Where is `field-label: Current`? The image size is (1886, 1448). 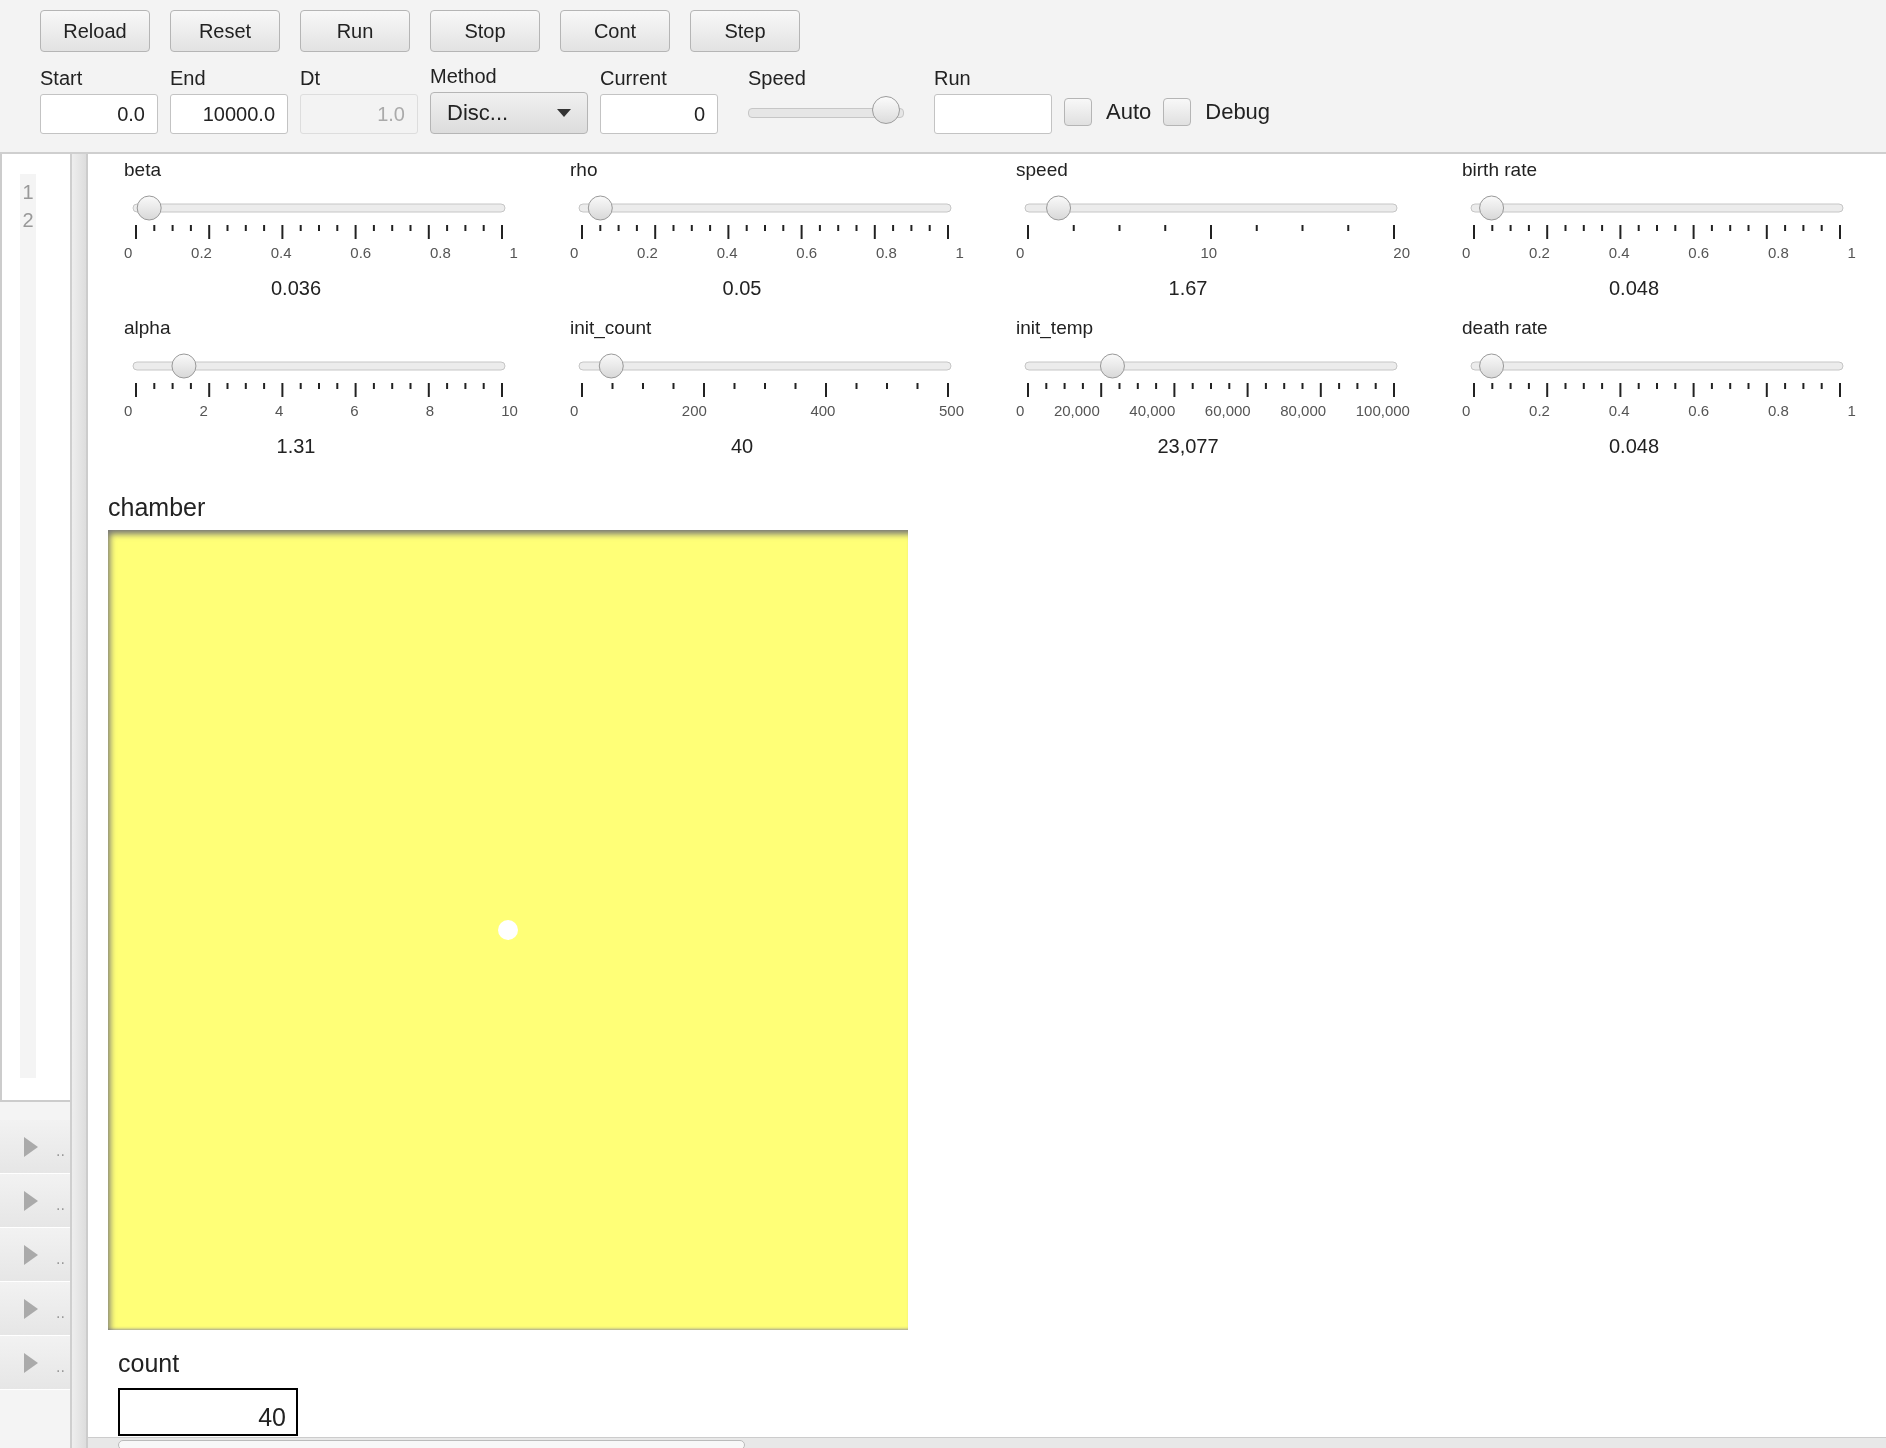
field-label: Current is located at coordinates (634, 78).